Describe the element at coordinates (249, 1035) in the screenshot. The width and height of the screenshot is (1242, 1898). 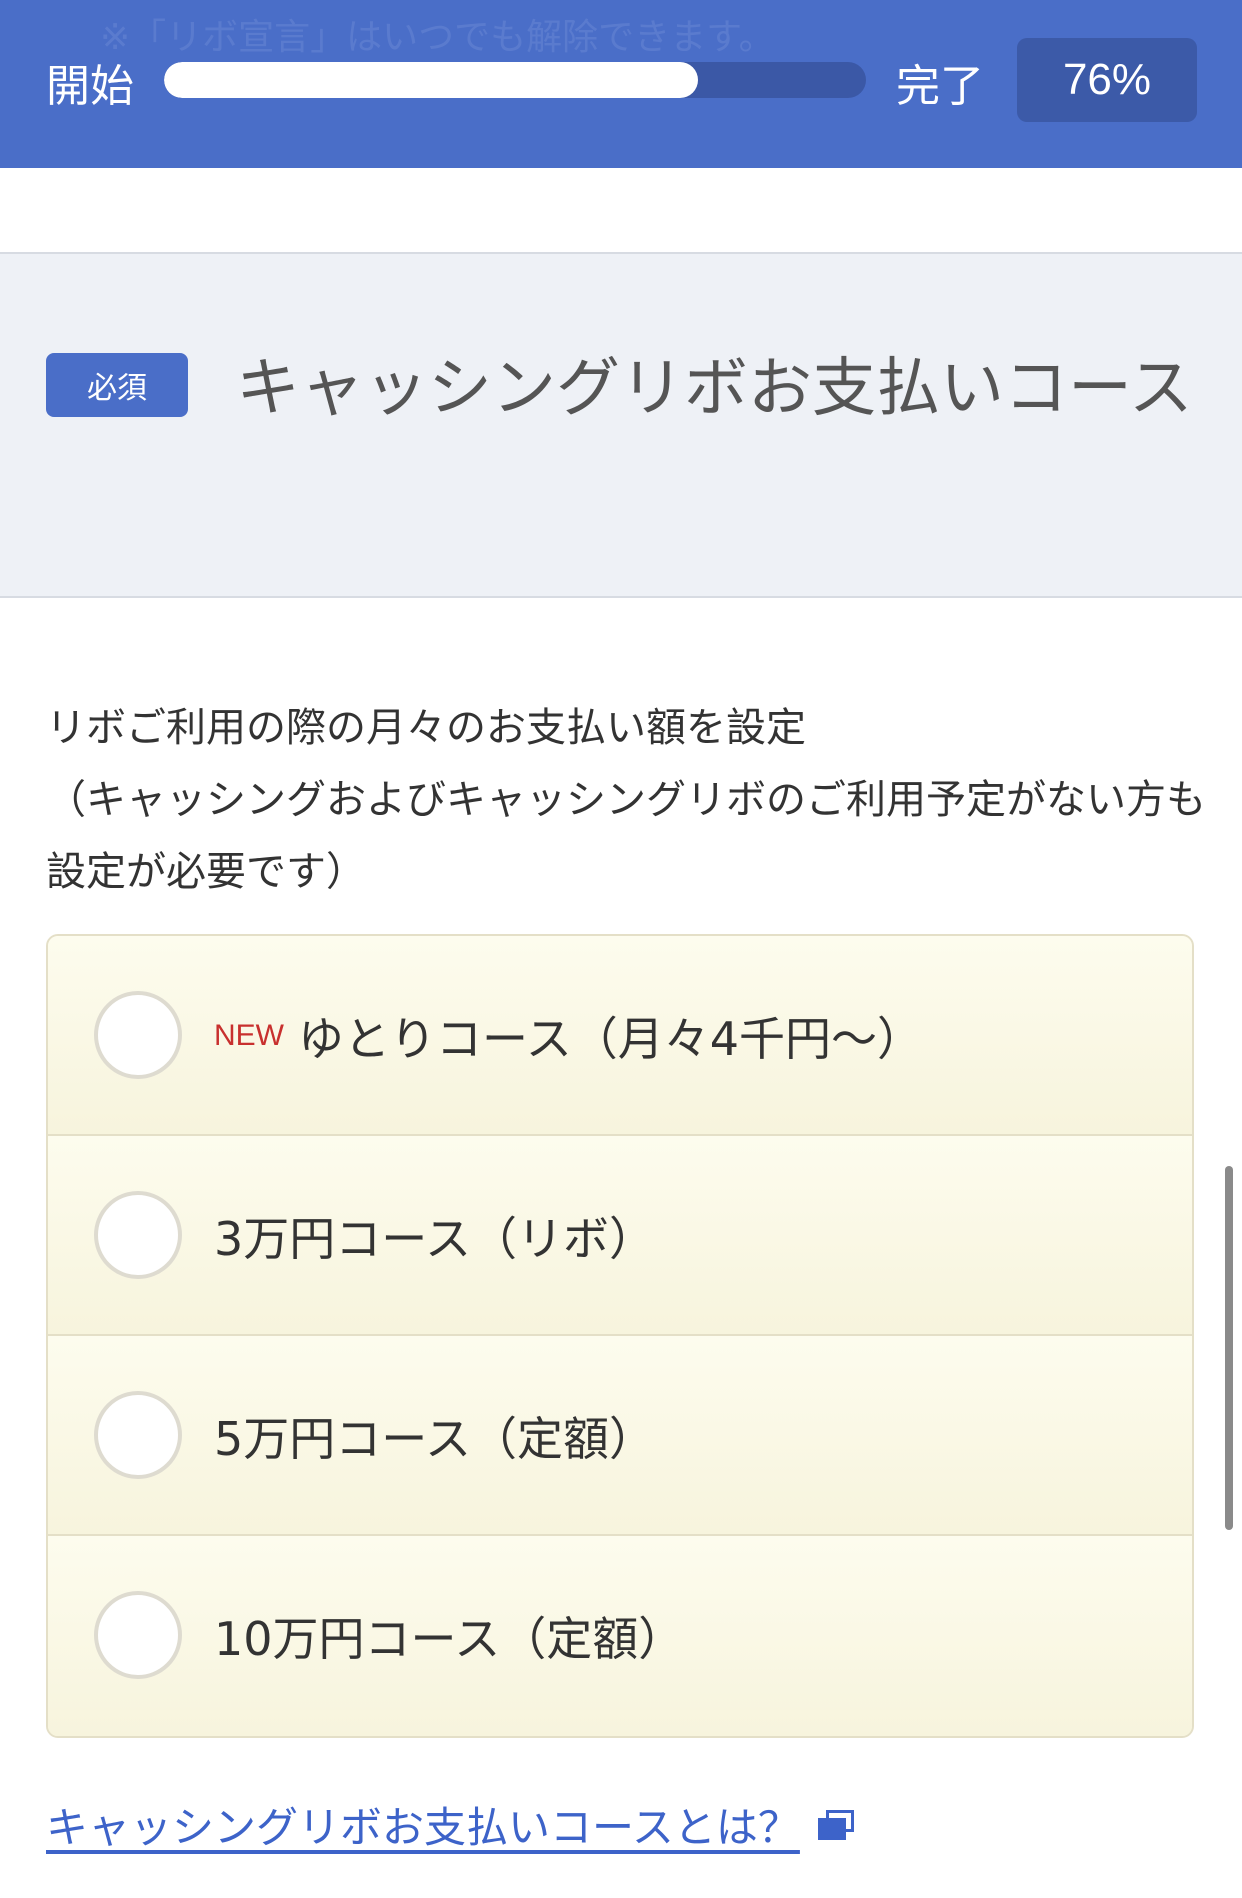
I see `new-tag: NEW` at that location.